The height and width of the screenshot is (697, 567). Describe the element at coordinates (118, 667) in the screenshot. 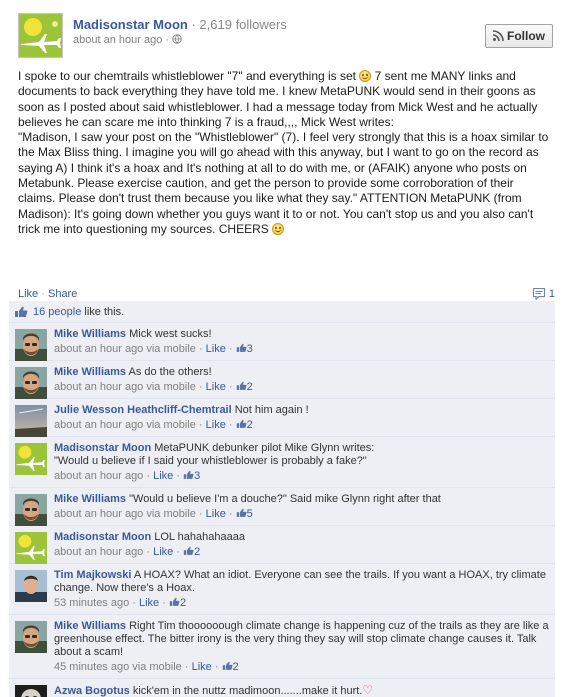

I see `comment-timestamp: 45 minutes ago via mobile` at that location.